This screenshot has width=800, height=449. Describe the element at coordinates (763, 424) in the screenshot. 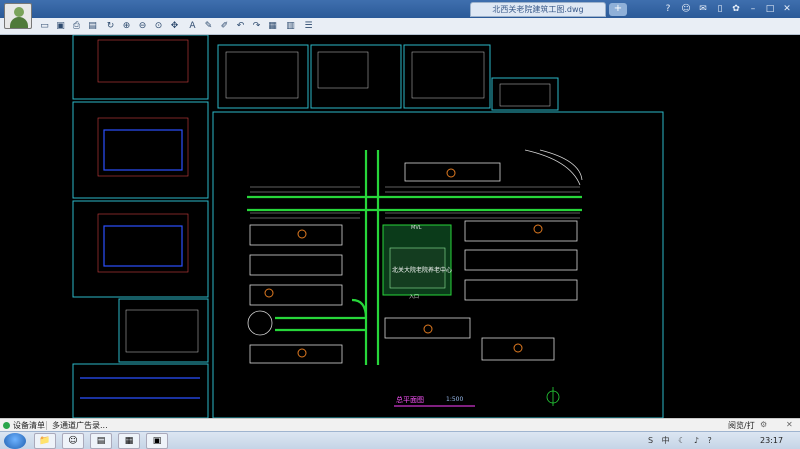

I see `settings-icon: ⚙` at that location.